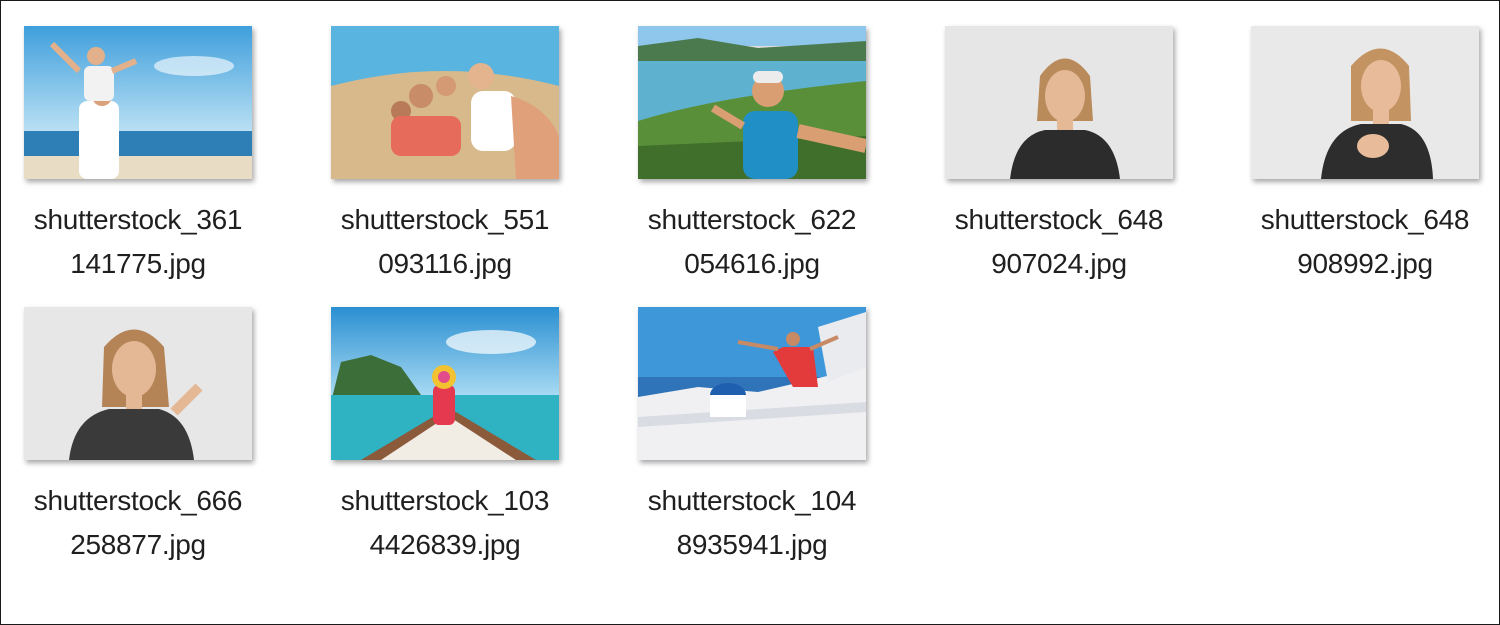 This screenshot has height=625, width=1500. I want to click on file-item: shutterstock_666 258877.jpg, so click(138, 439).